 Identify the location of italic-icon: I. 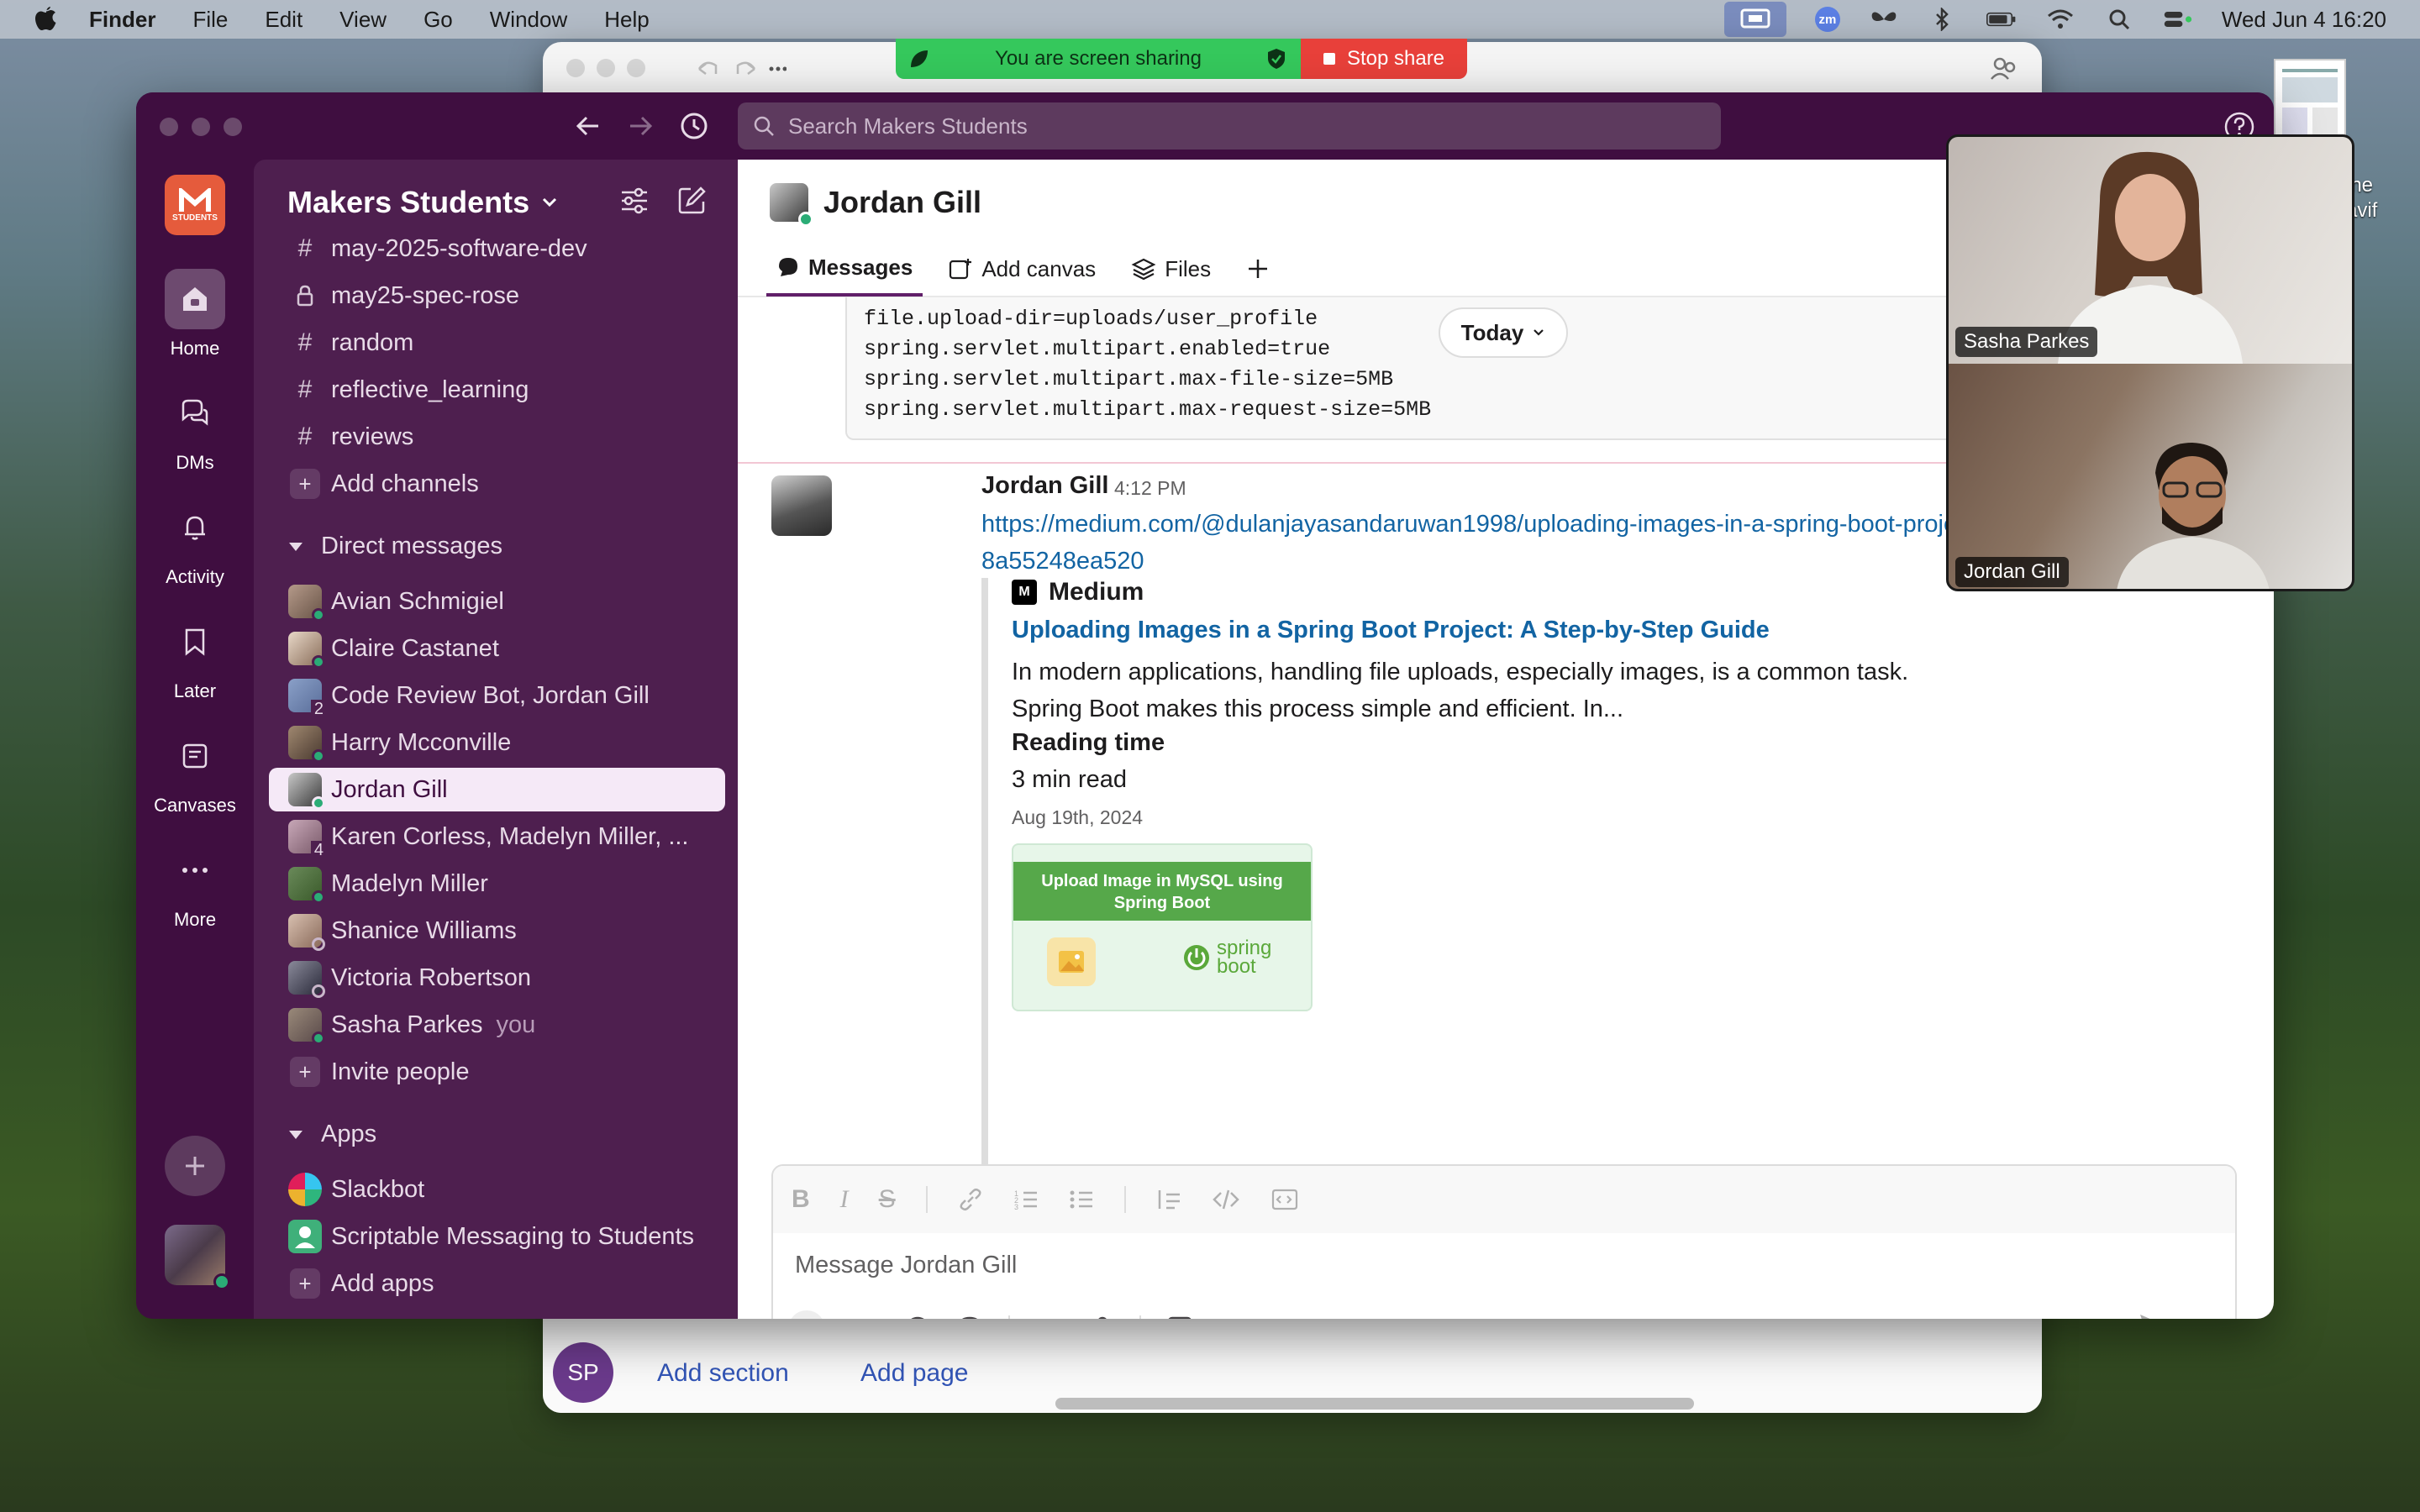
(844, 1199).